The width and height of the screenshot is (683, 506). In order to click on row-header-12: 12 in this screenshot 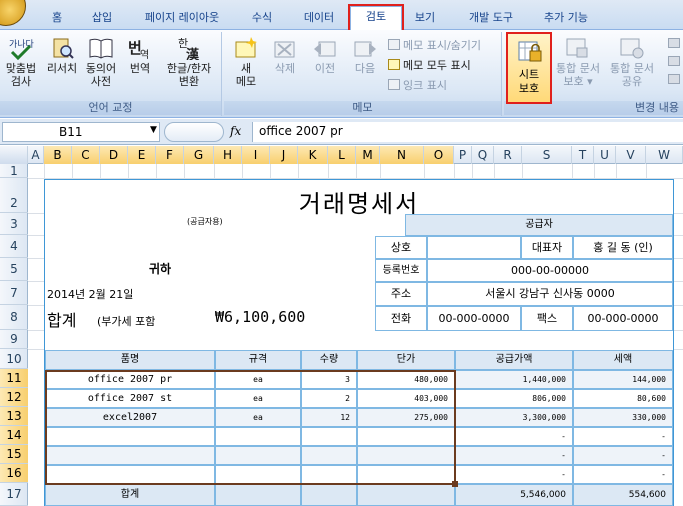, I will do `click(14, 397)`.